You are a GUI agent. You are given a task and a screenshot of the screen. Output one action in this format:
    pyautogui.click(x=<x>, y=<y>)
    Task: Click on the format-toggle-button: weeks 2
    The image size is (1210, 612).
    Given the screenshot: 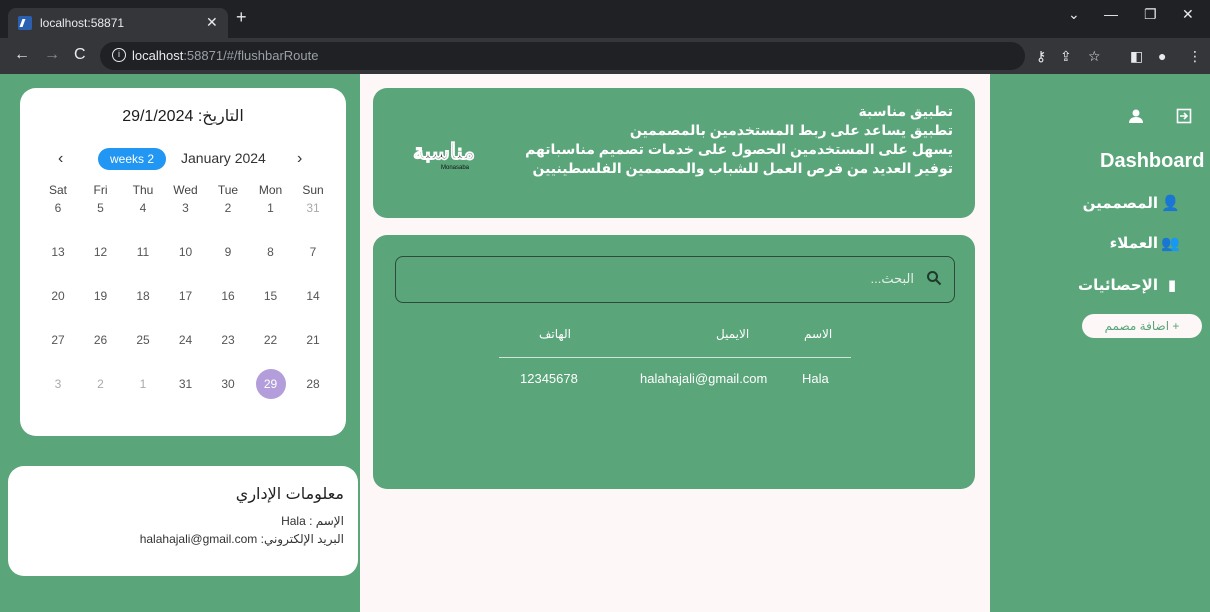 What is the action you would take?
    pyautogui.click(x=132, y=159)
    